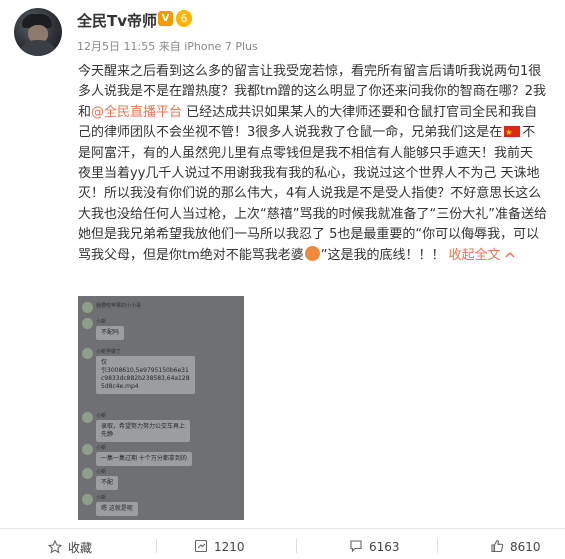 Image resolution: width=565 pixels, height=559 pixels. What do you see at coordinates (309, 235) in the screenshot?
I see `post-line: 她但是我兄弟希望我放他们一马所以我忍了 5也是最重要的“你可以侮辱我，可以` at bounding box center [309, 235].